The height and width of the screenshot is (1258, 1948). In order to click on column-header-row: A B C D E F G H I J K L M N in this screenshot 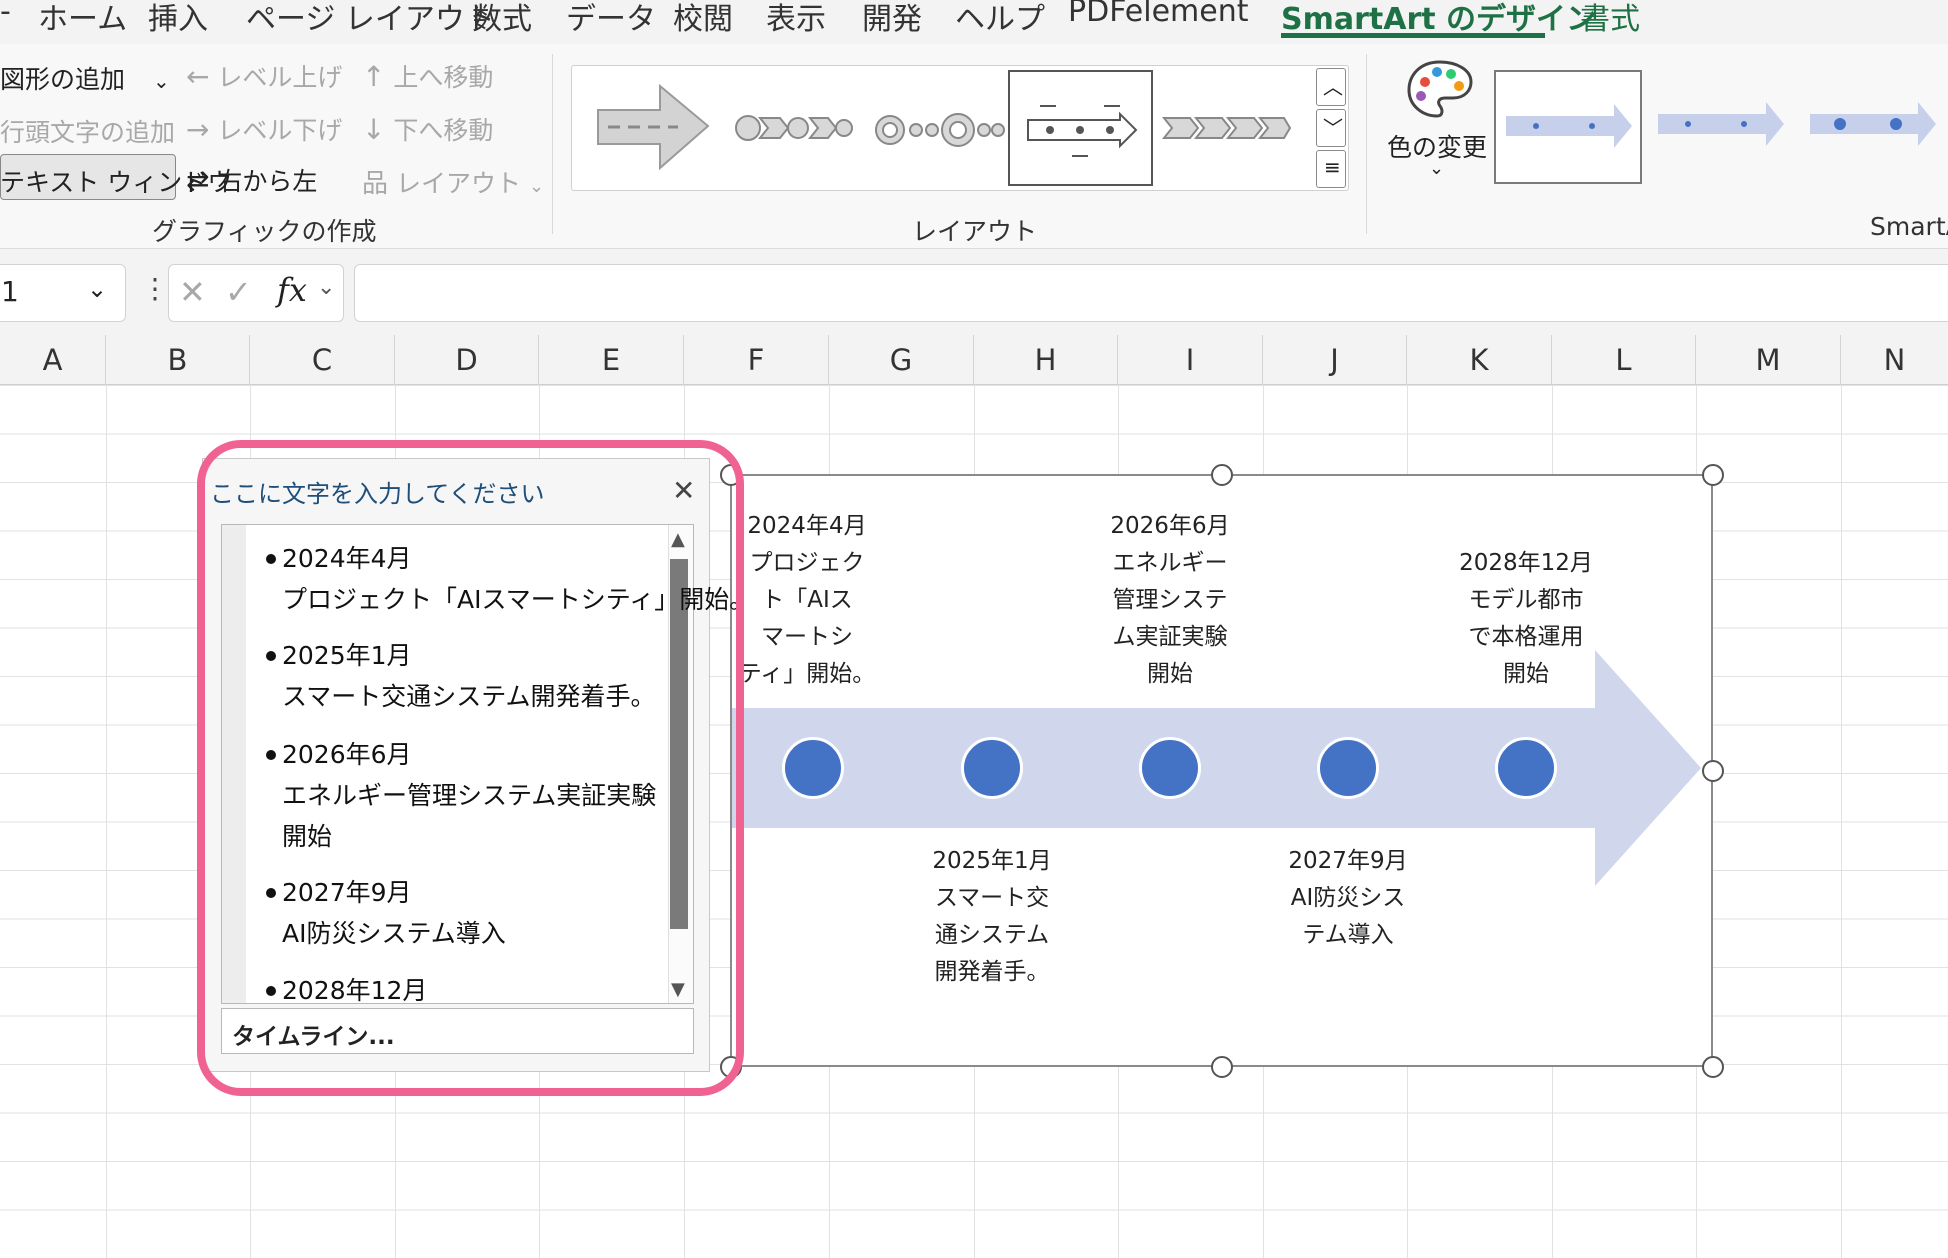, I will do `click(974, 360)`.